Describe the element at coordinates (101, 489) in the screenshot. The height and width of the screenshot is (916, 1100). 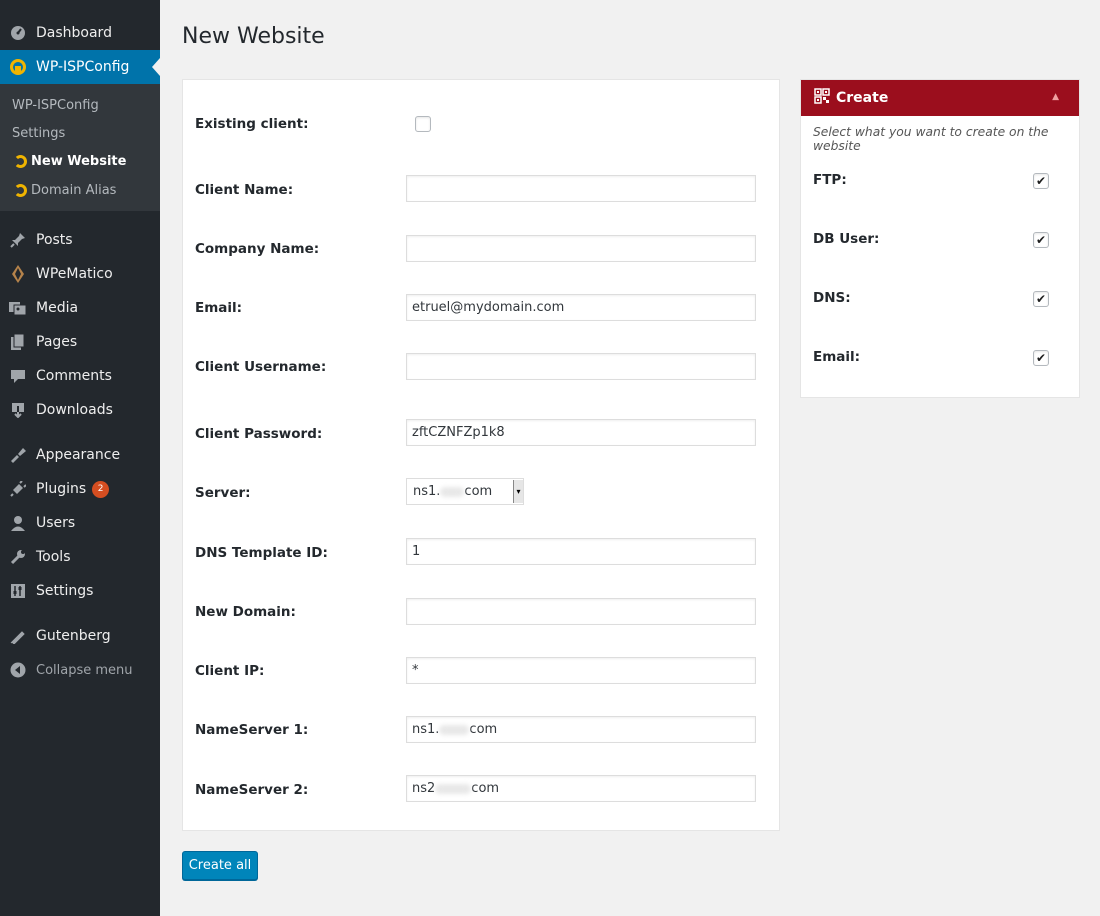
I see `plugins-update-badge: 2` at that location.